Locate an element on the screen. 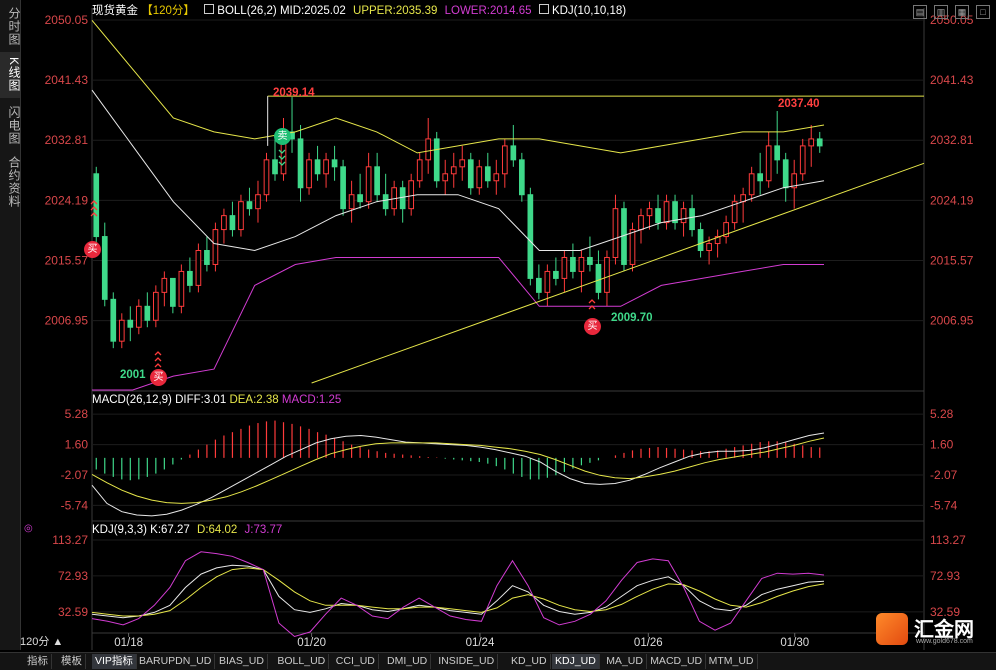 The width and height of the screenshot is (996, 670). kdj-j: J:73.77 is located at coordinates (263, 530).